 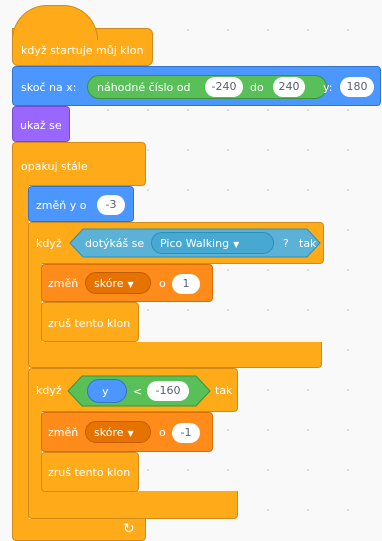 What do you see at coordinates (63, 432) in the screenshot?
I see `change2-label: změň` at bounding box center [63, 432].